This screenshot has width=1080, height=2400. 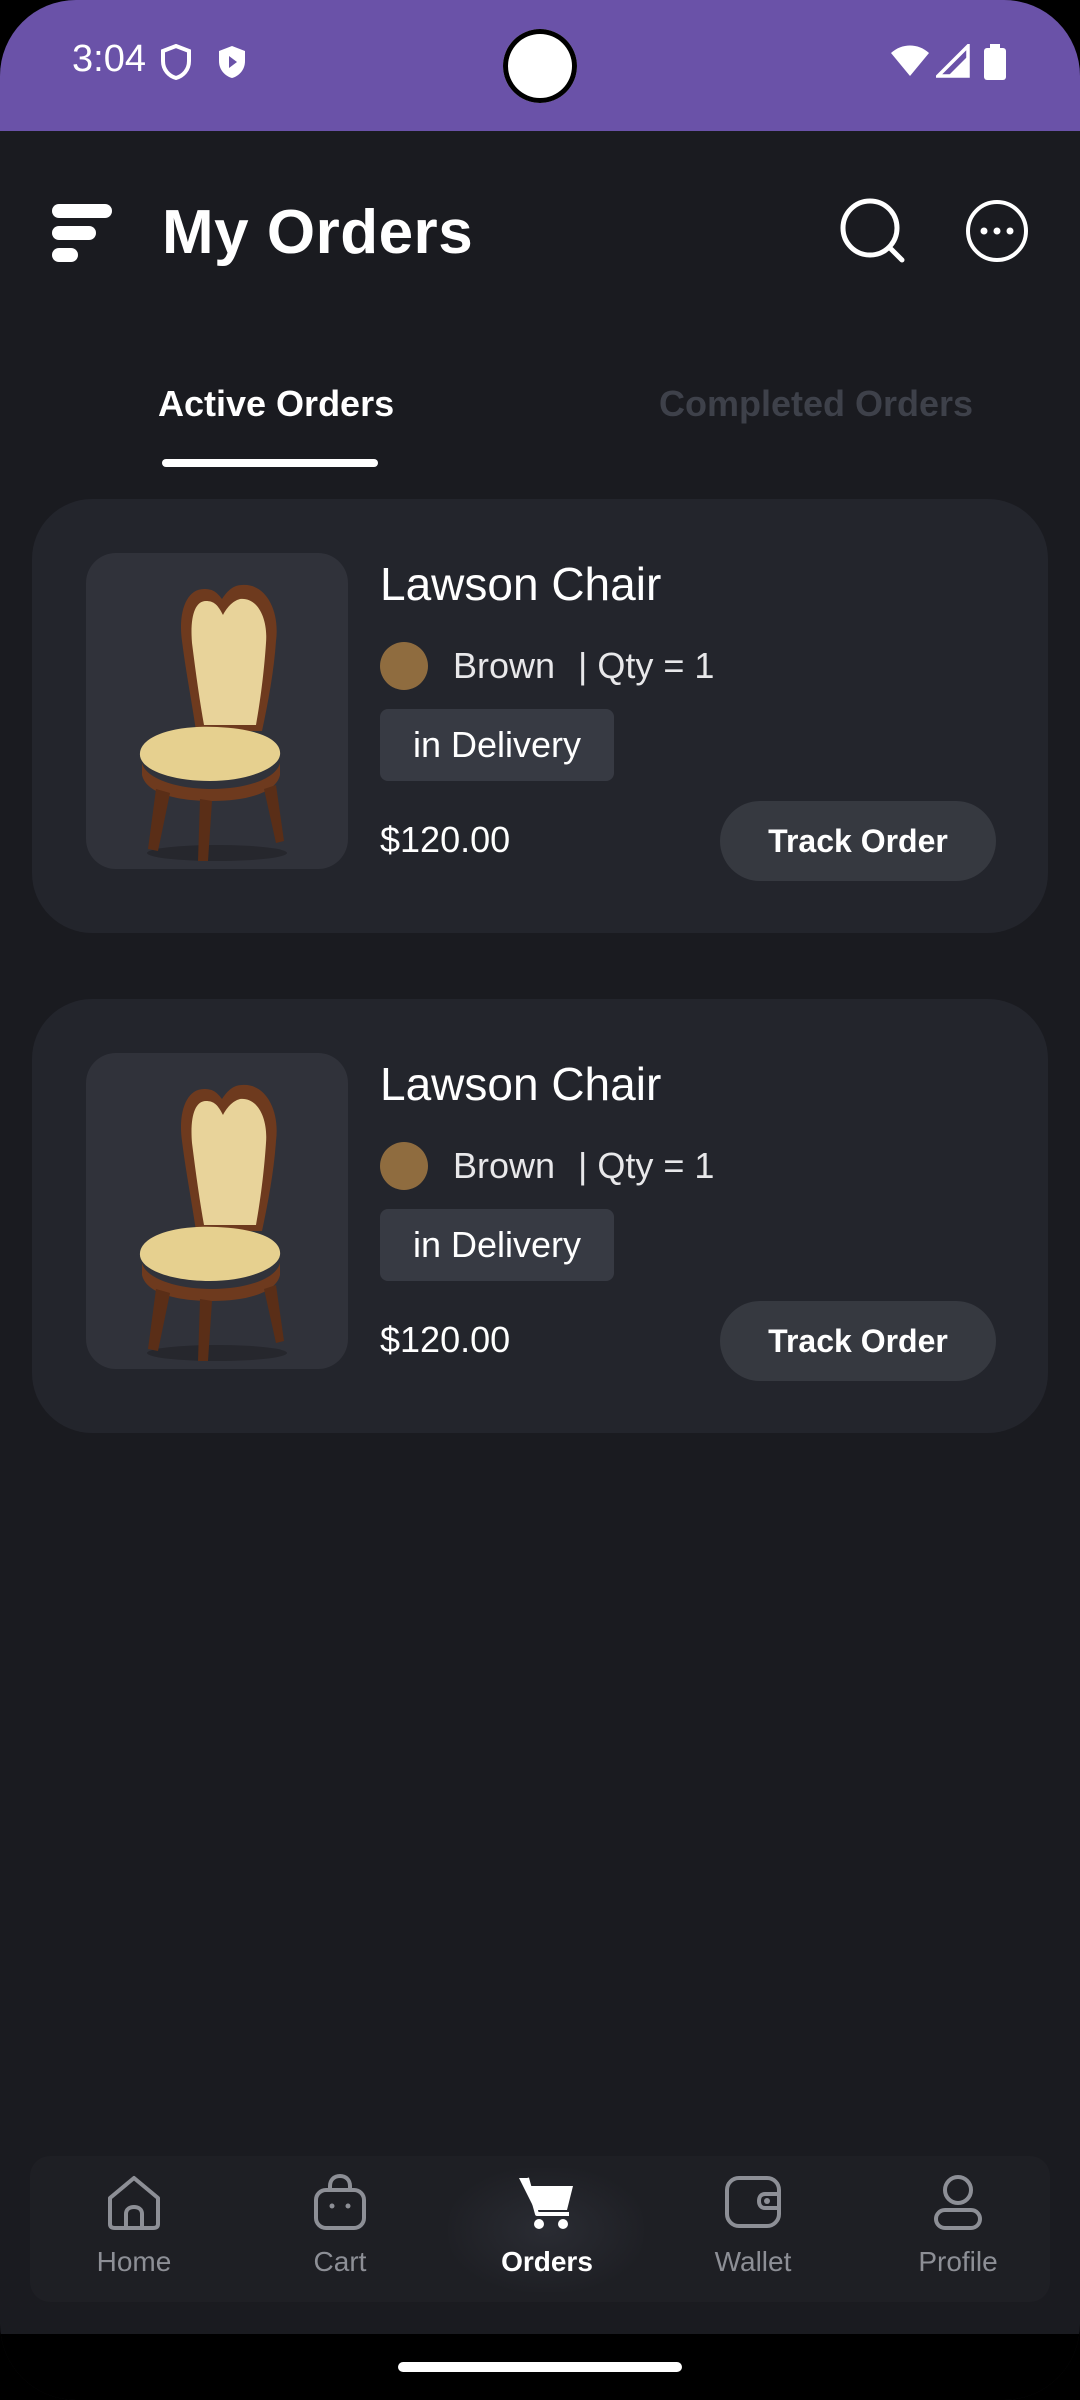 I want to click on status-bar: 3:04, so click(x=540, y=65).